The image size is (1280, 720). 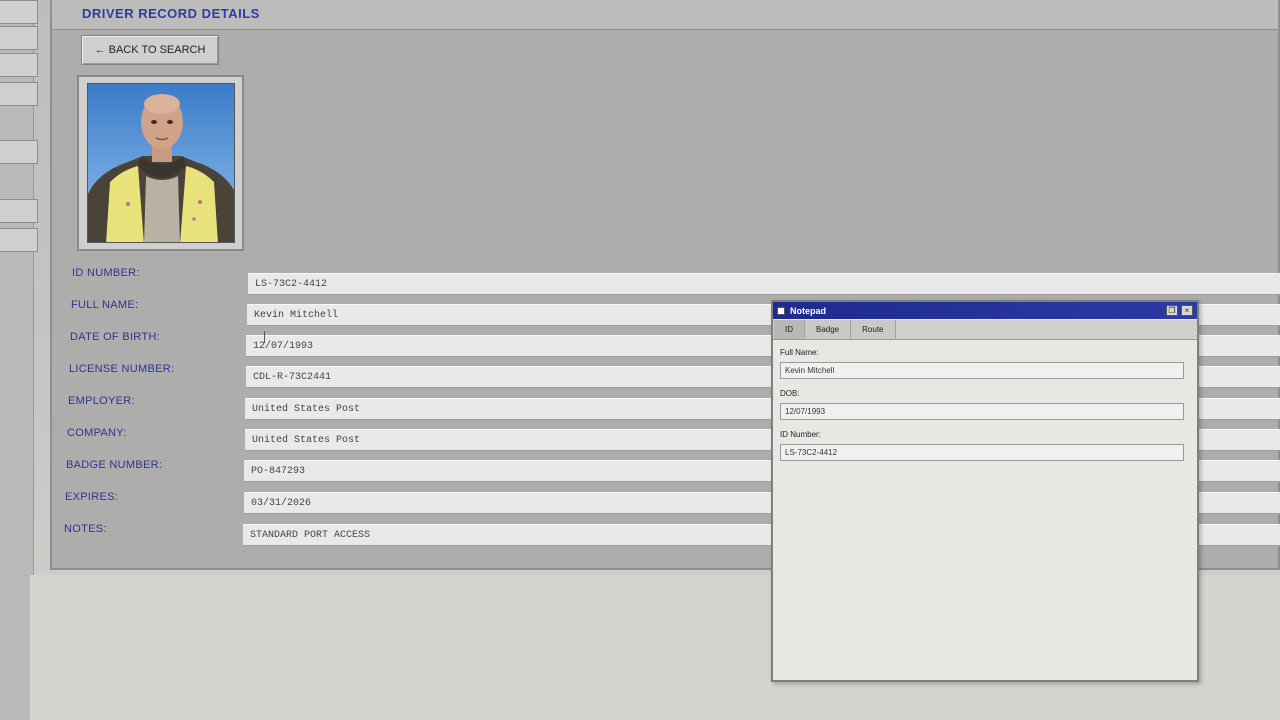 I want to click on driver-portrait-image, so click(x=161, y=168).